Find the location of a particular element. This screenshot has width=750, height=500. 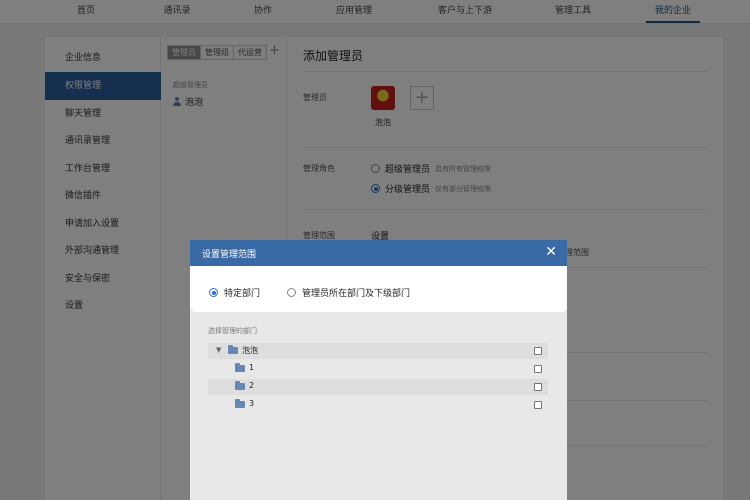

tree-row-child: 1 is located at coordinates (378, 369).